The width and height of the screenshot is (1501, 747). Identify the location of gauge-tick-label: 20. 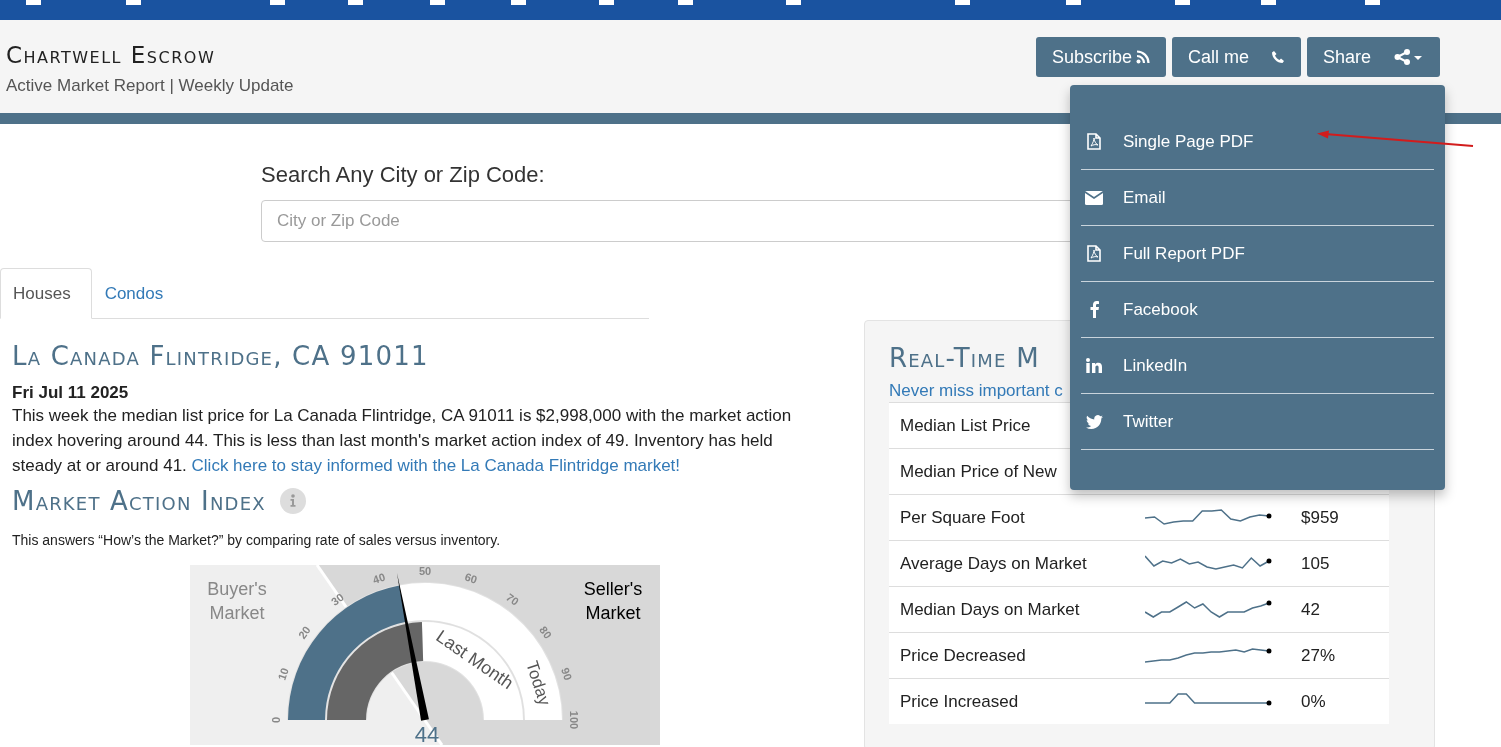
(304, 632).